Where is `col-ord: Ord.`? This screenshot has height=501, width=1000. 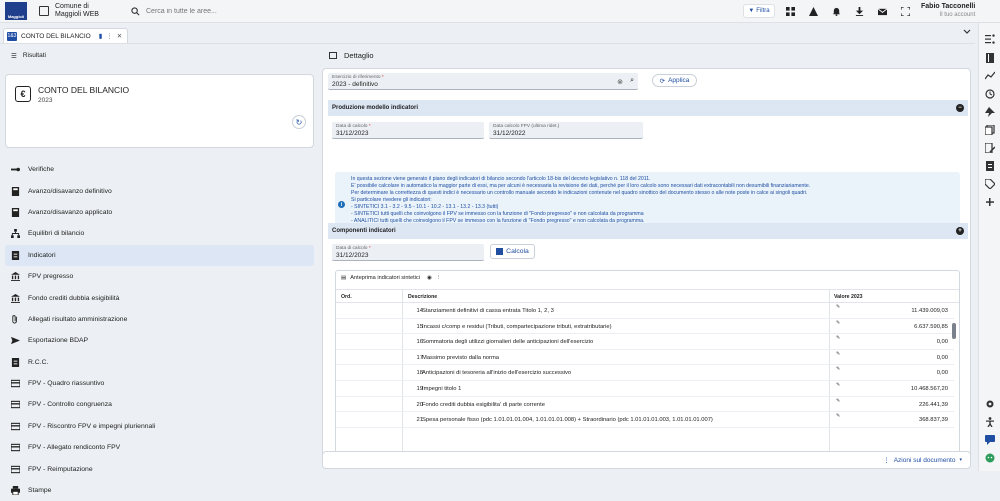 col-ord: Ord. is located at coordinates (346, 297).